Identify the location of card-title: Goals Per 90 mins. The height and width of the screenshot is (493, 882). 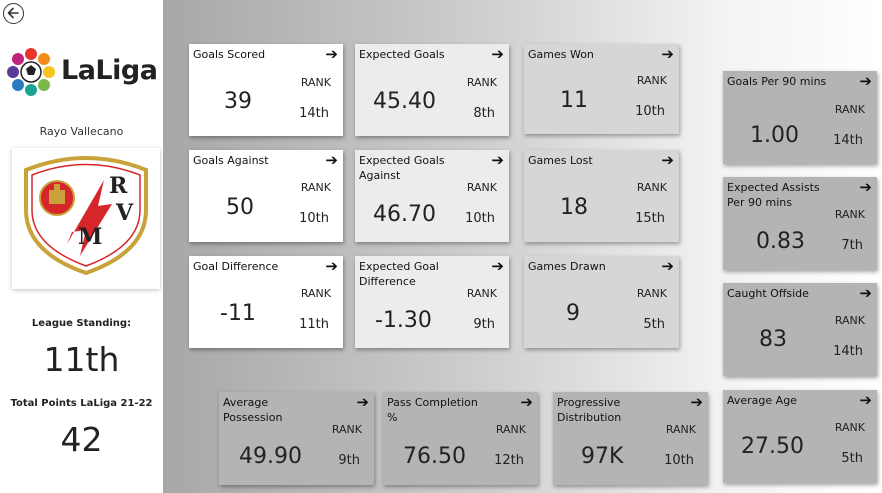
(777, 81).